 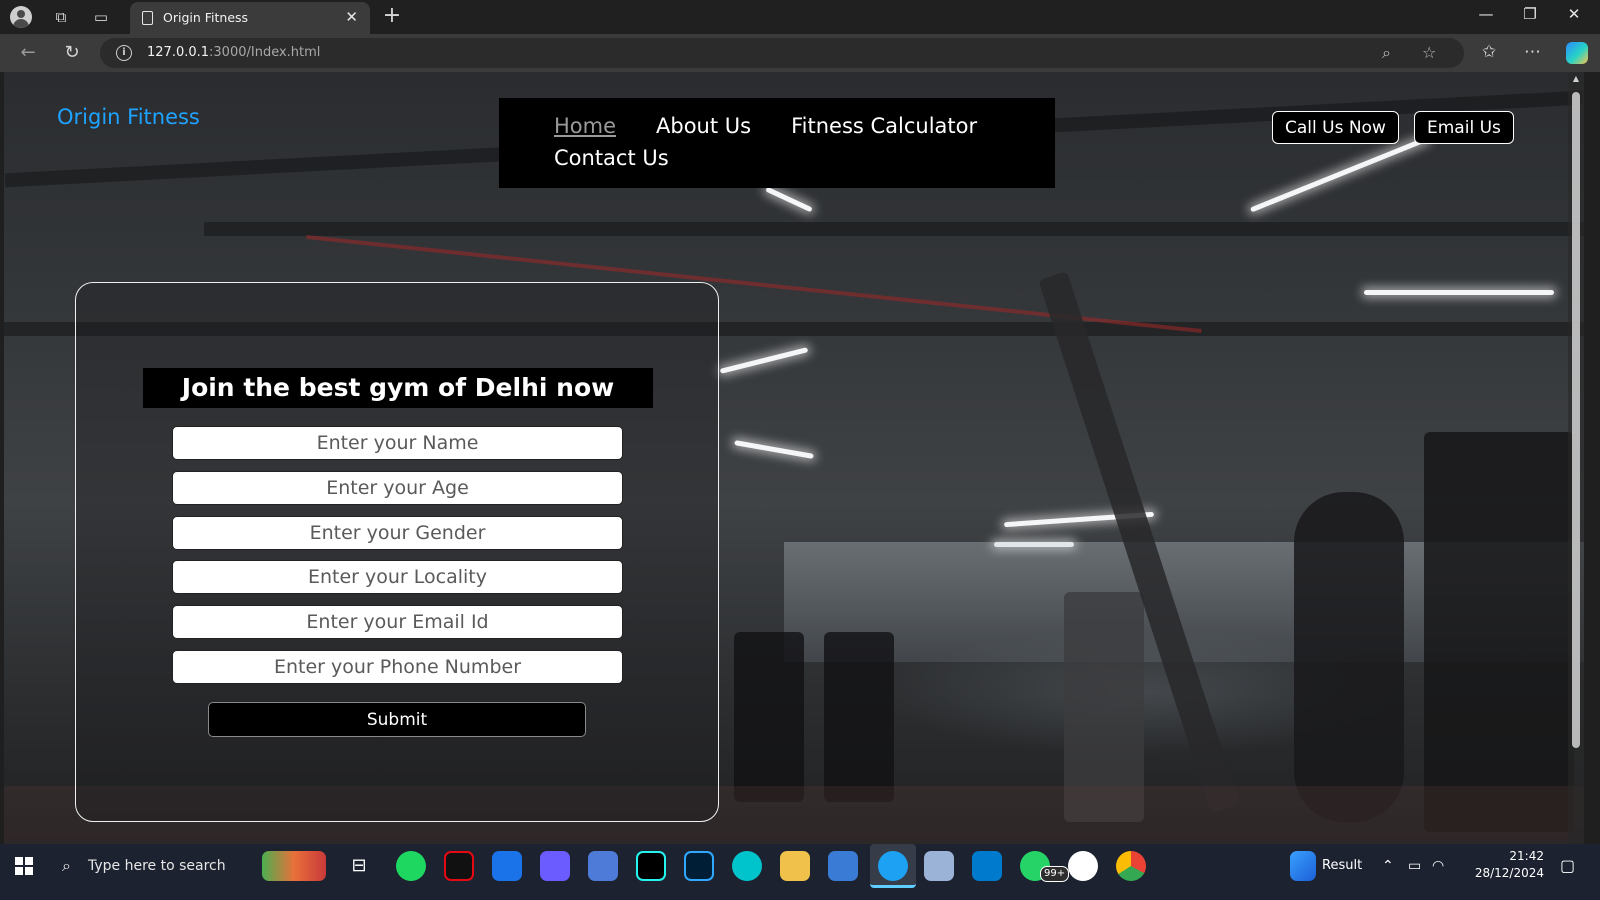 I want to click on page-scrollbar: ▲ ▼, so click(x=1576, y=464).